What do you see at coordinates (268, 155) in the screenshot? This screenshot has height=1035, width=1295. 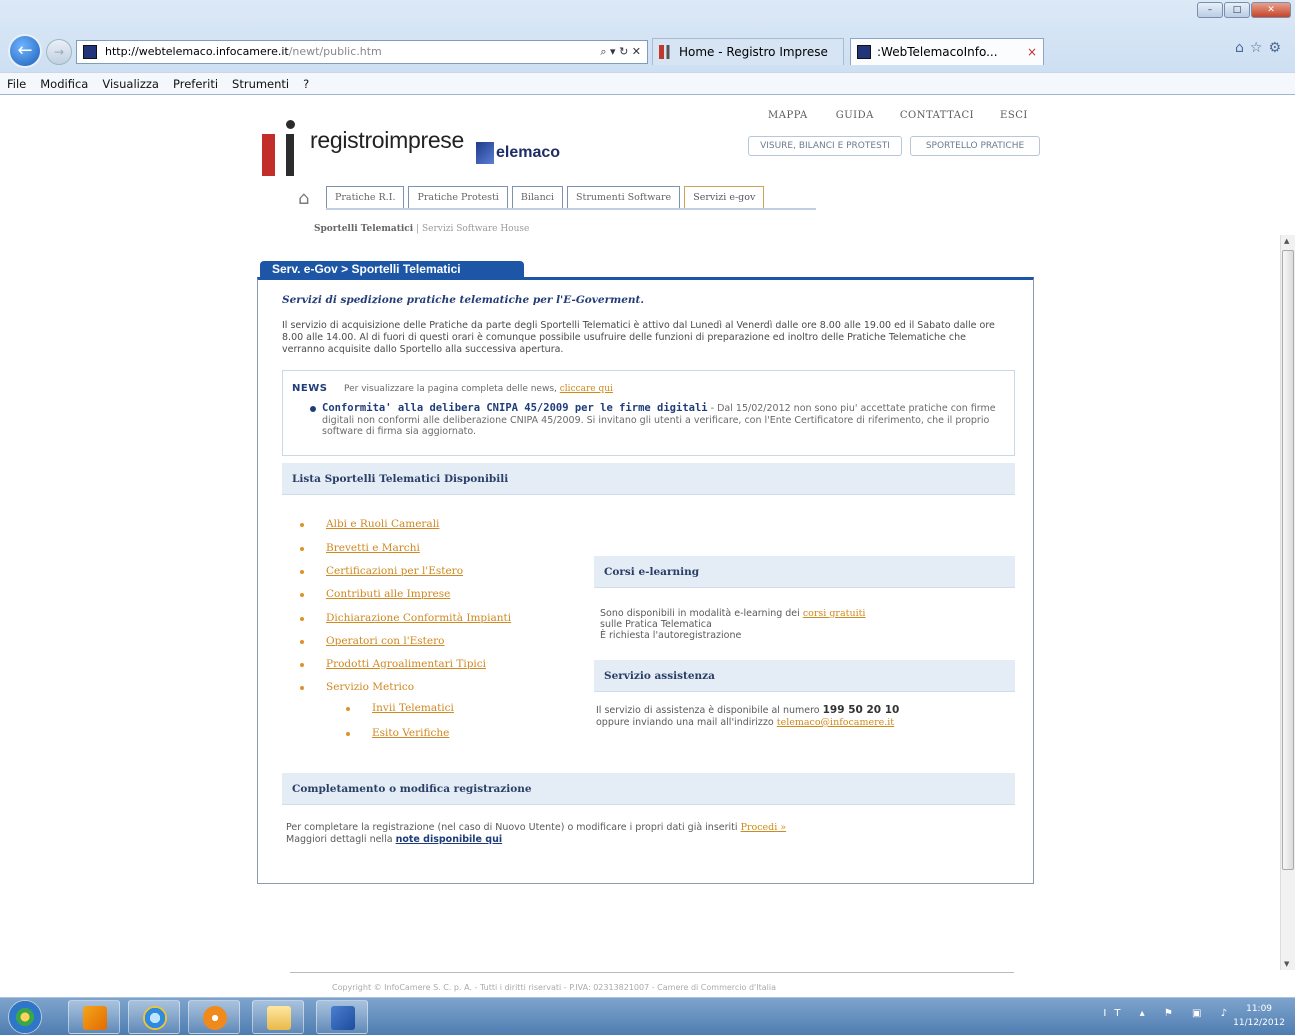 I see `logo-red-bar` at bounding box center [268, 155].